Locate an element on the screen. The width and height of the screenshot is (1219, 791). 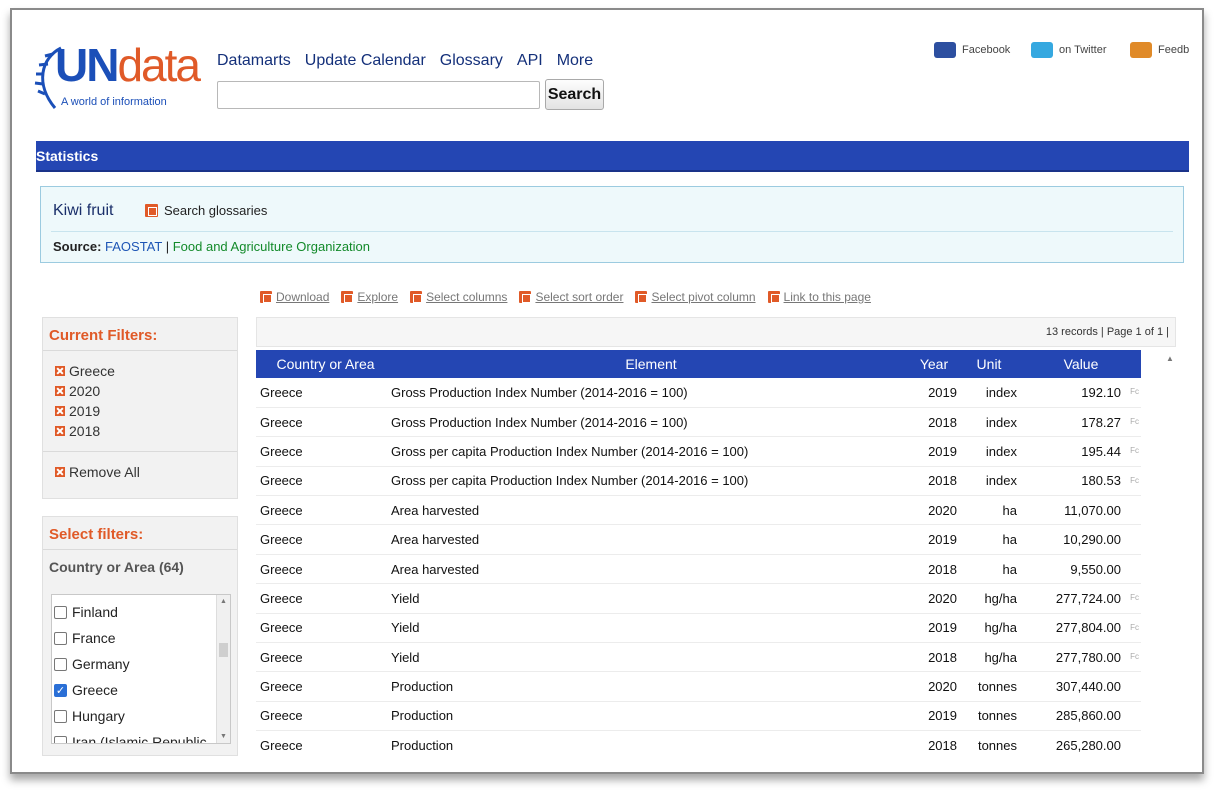
filter-label: 2018 is located at coordinates (85, 431).